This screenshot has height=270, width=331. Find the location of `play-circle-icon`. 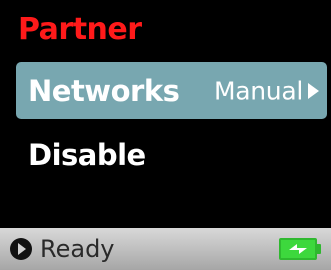

play-circle-icon is located at coordinates (21, 249).